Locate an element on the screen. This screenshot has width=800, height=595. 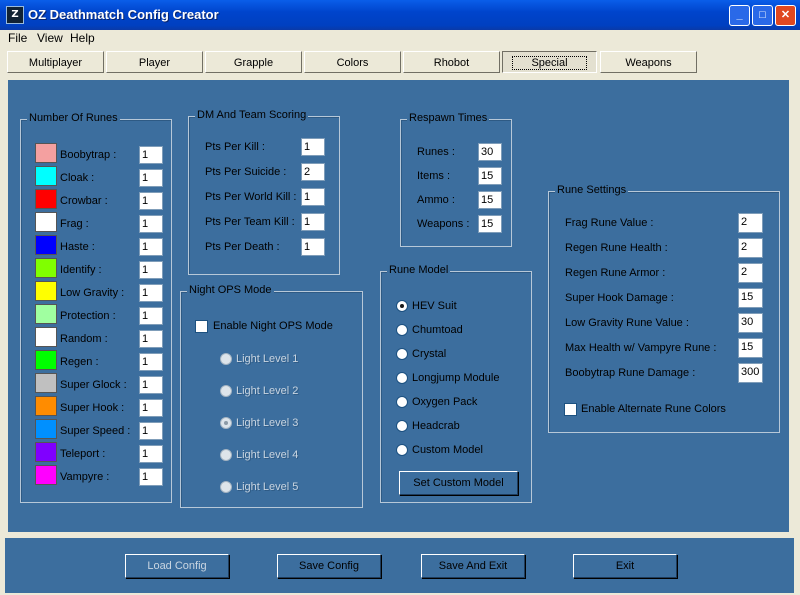
rune-settings-group-title: Rune Settings is located at coordinates (592, 190).